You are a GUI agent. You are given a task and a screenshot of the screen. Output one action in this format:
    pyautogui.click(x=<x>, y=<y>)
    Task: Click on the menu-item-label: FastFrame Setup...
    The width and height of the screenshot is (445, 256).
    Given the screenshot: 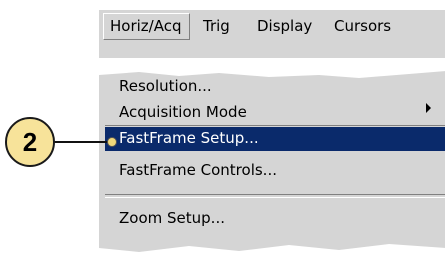 What is the action you would take?
    pyautogui.click(x=189, y=138)
    